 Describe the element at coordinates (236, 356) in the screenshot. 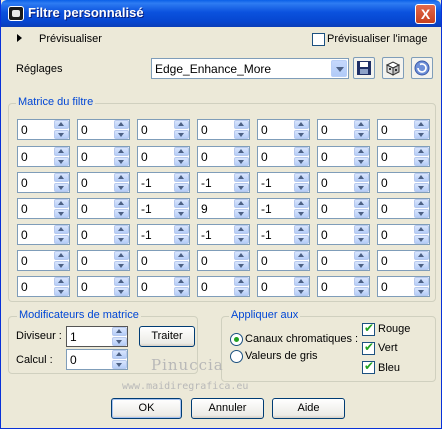

I see `grayscale-radio` at that location.